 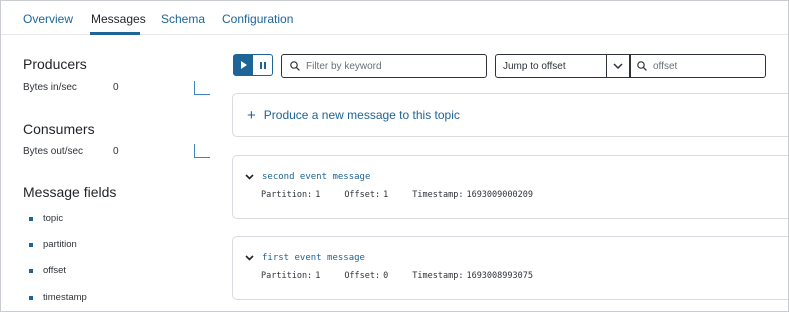 I want to click on filter-keyword-field, so click(x=384, y=66).